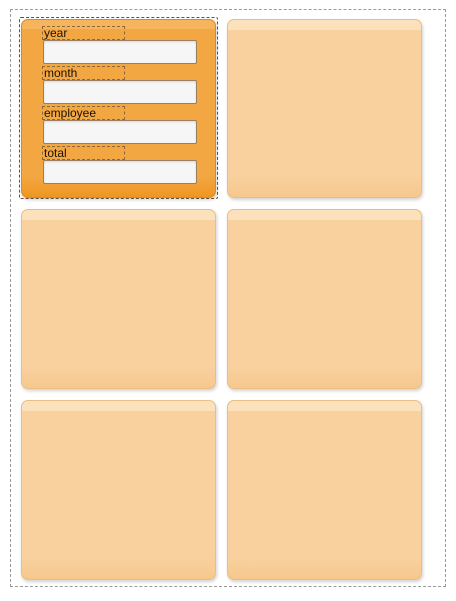 The image size is (456, 601). I want to click on year-label: year, so click(56, 33).